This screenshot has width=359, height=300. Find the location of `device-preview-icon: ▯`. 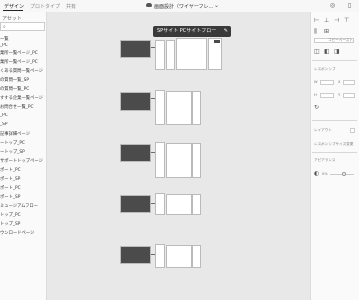

device-preview-icon: ▯ is located at coordinates (349, 5).